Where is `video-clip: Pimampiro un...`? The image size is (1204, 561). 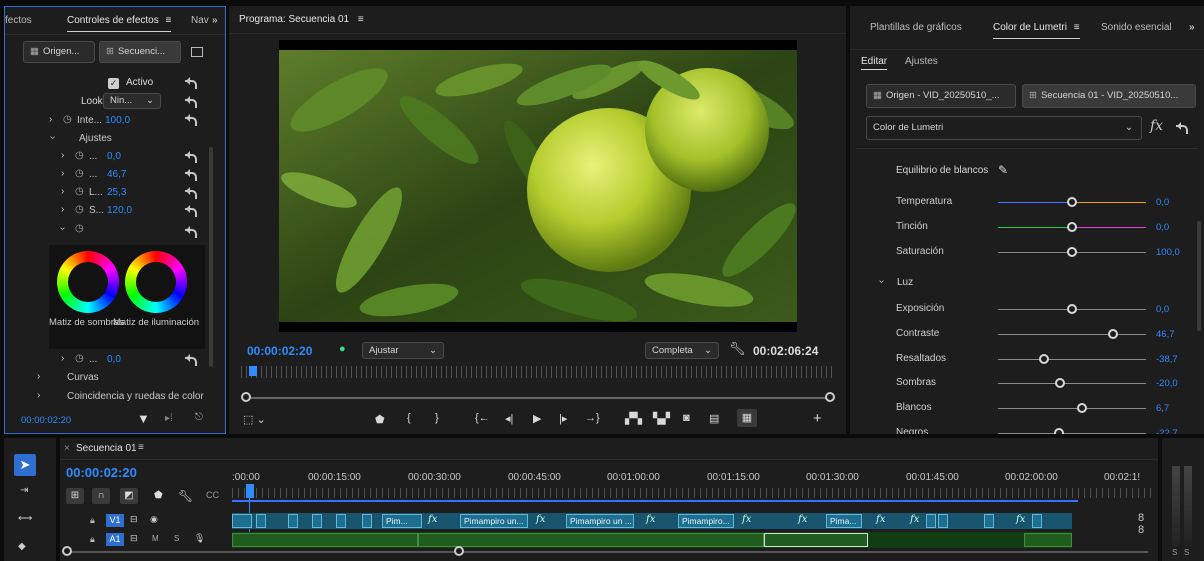 video-clip: Pimampiro un... is located at coordinates (494, 521).